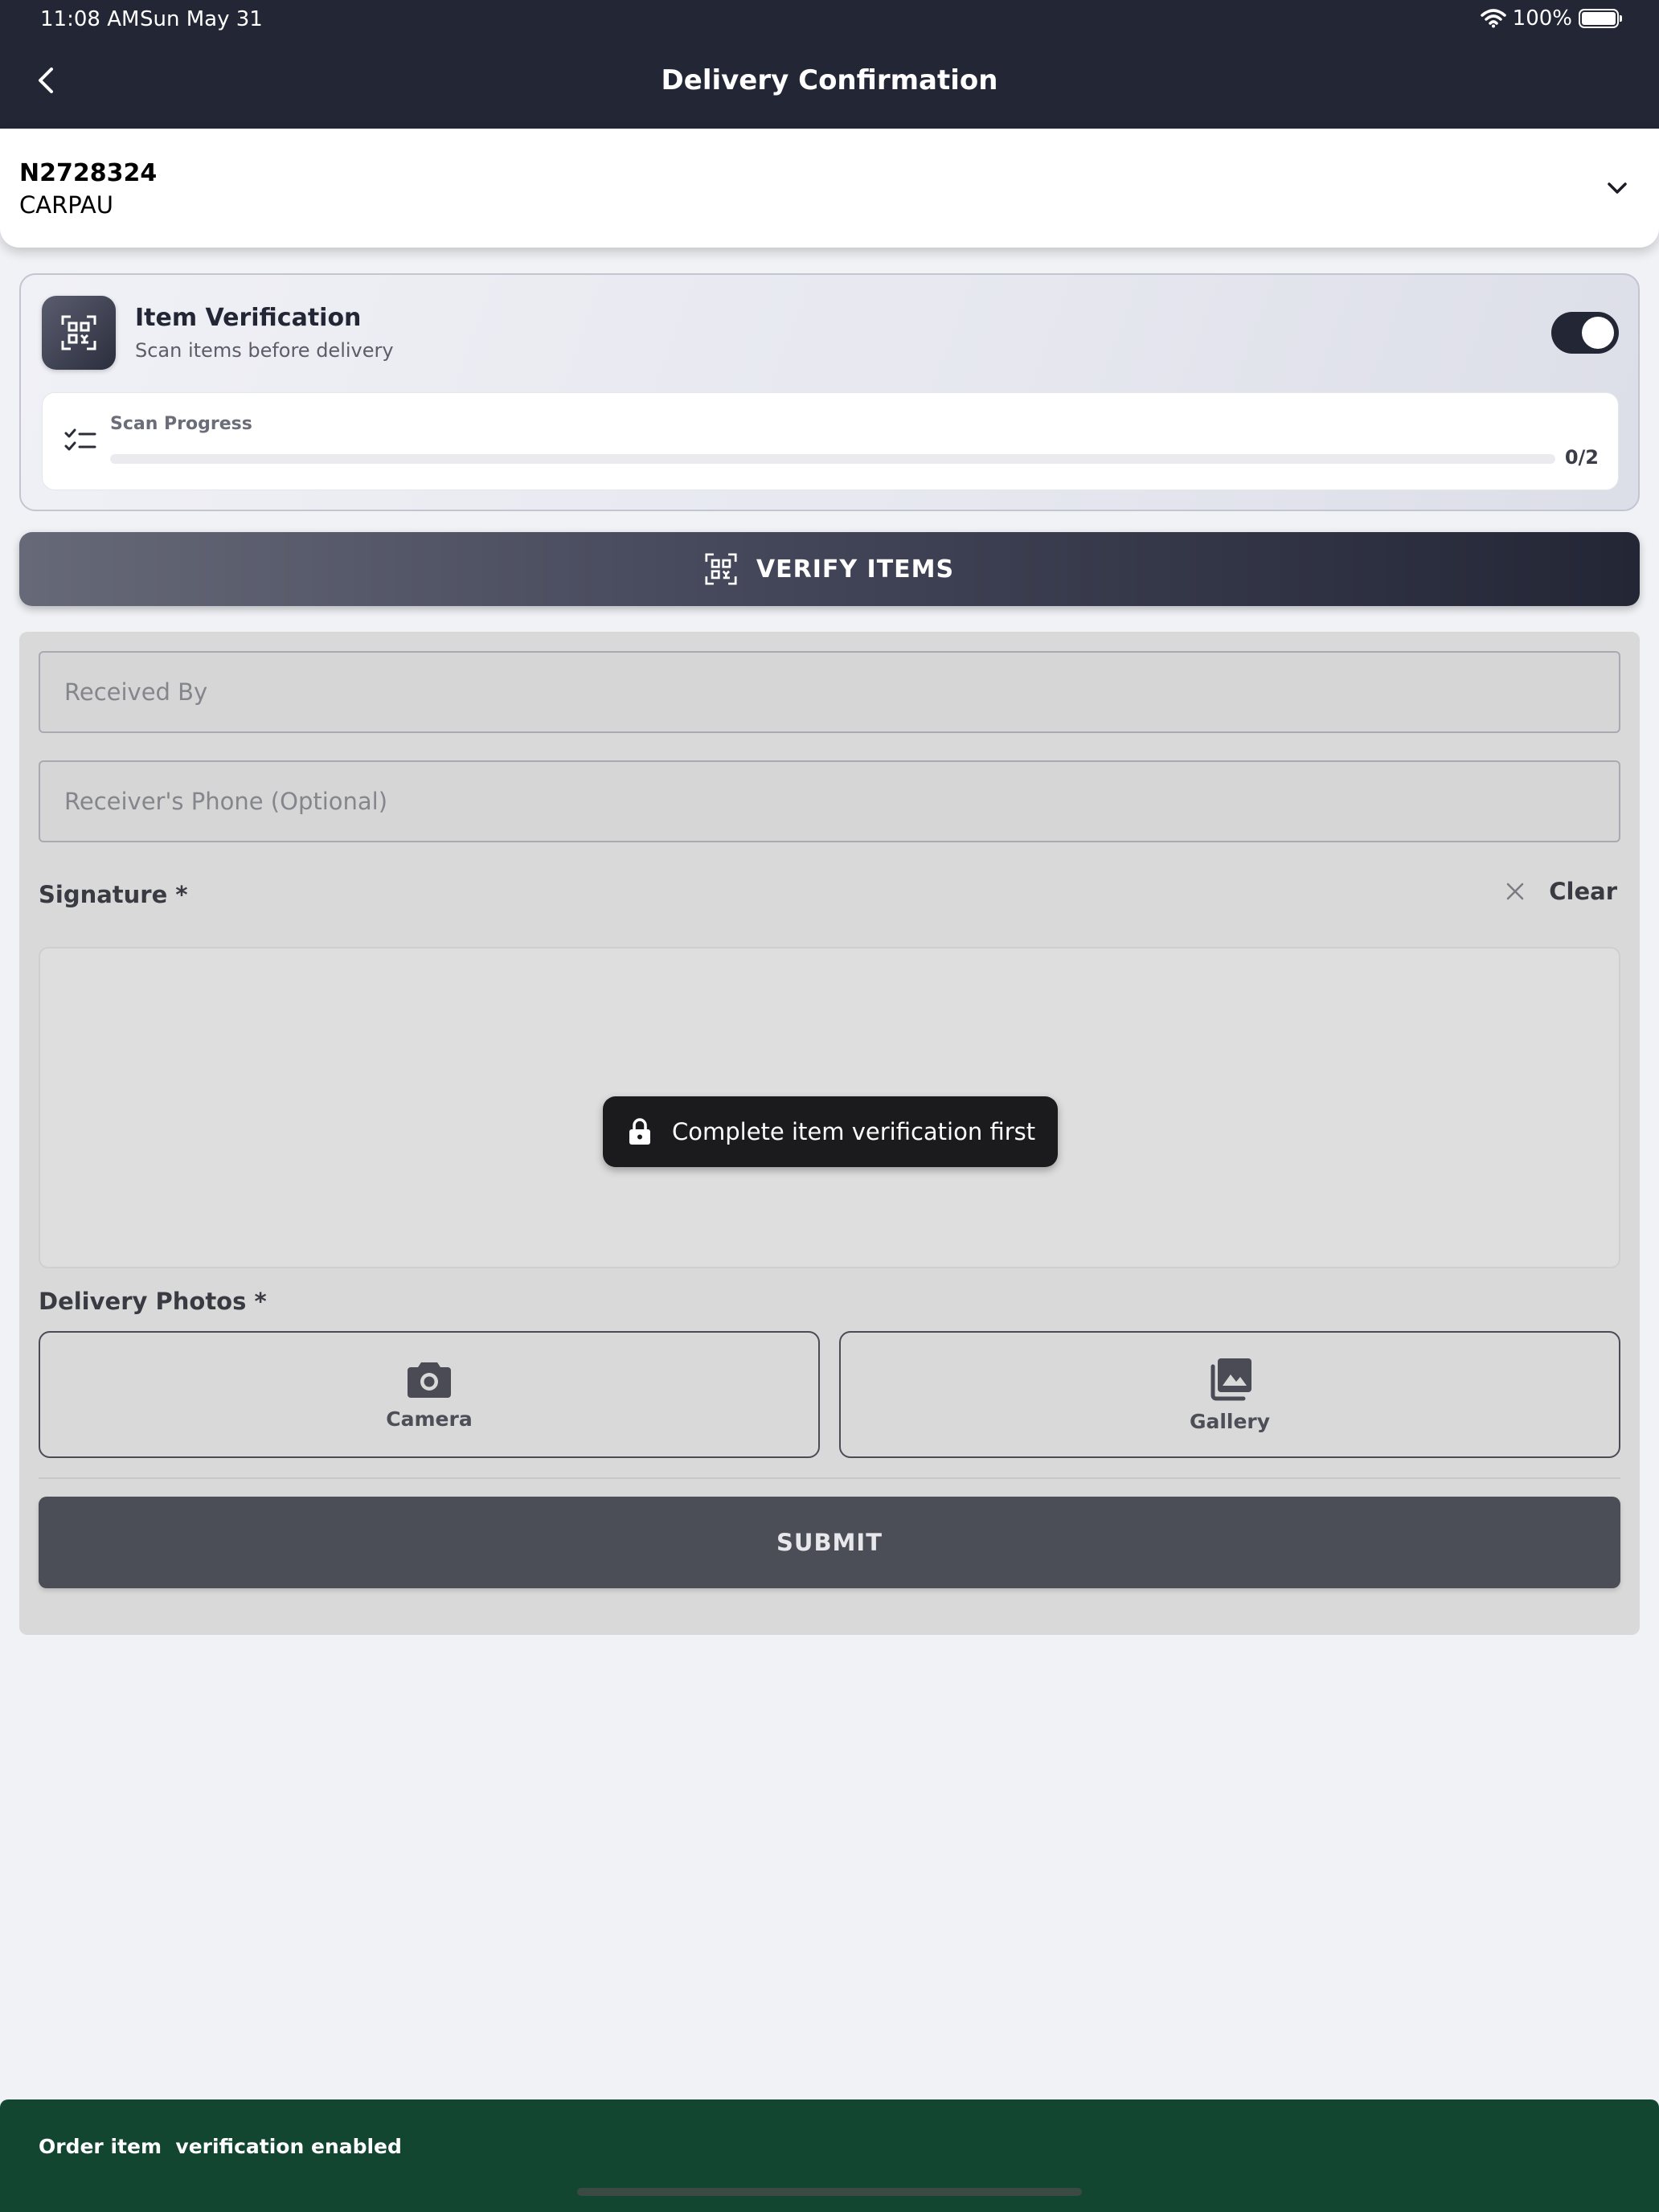 The width and height of the screenshot is (1659, 2212). Describe the element at coordinates (829, 19) in the screenshot. I see `status-bar: 11:08 AM Sun May 31 100%` at that location.